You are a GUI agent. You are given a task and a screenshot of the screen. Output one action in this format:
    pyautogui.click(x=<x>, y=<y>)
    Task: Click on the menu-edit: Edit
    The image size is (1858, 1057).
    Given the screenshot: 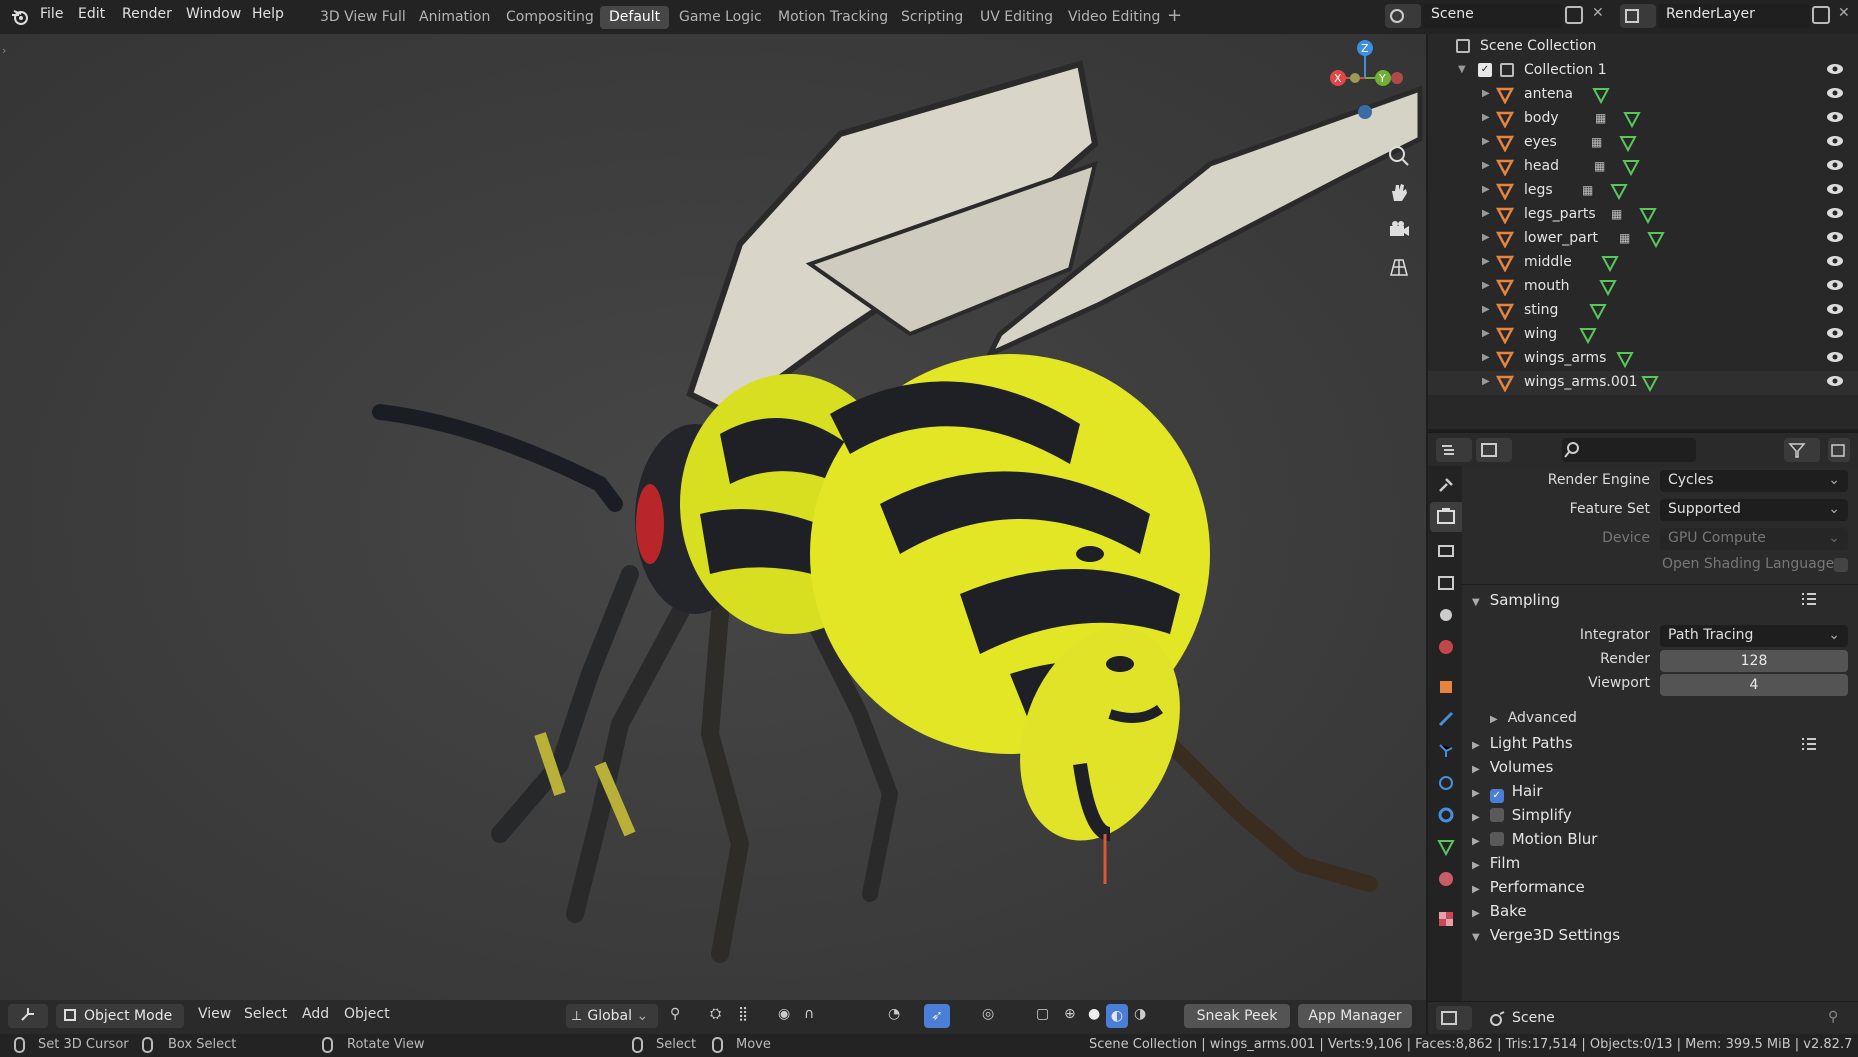 What is the action you would take?
    pyautogui.click(x=91, y=14)
    